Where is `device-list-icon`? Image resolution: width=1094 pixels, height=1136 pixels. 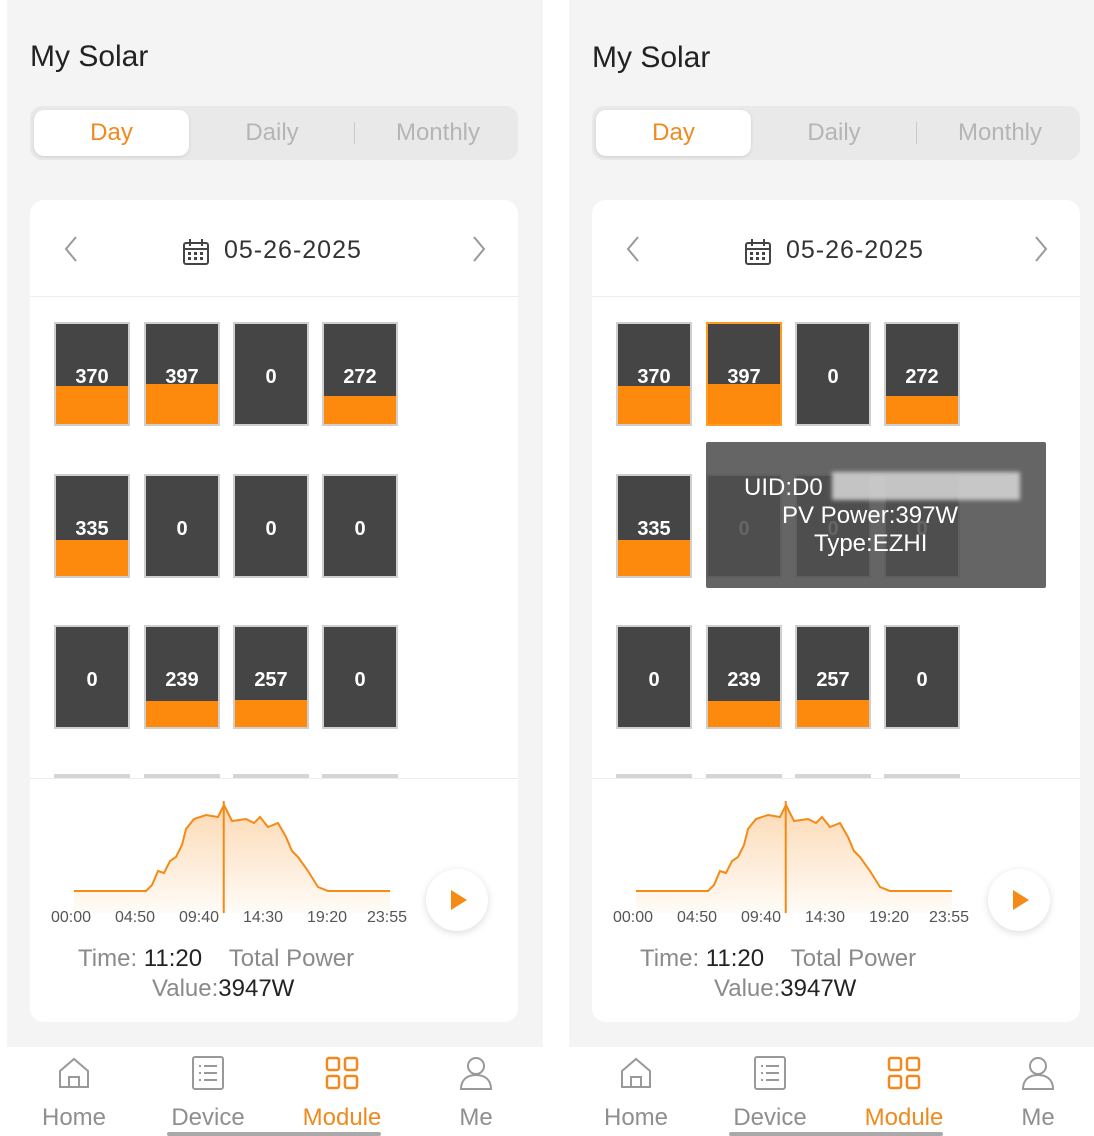 device-list-icon is located at coordinates (770, 1073).